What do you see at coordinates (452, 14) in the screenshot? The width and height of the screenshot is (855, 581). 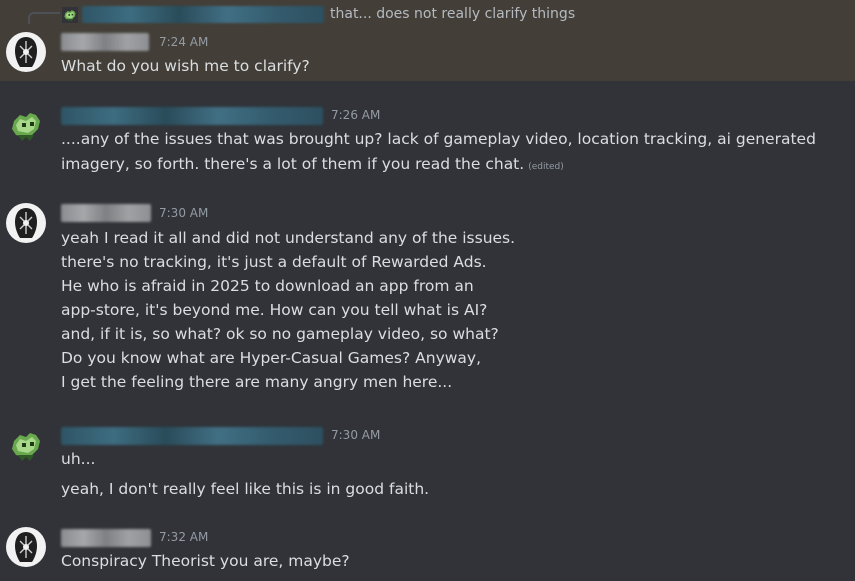 I see `reply-preview-text: that... does not really clarify things` at bounding box center [452, 14].